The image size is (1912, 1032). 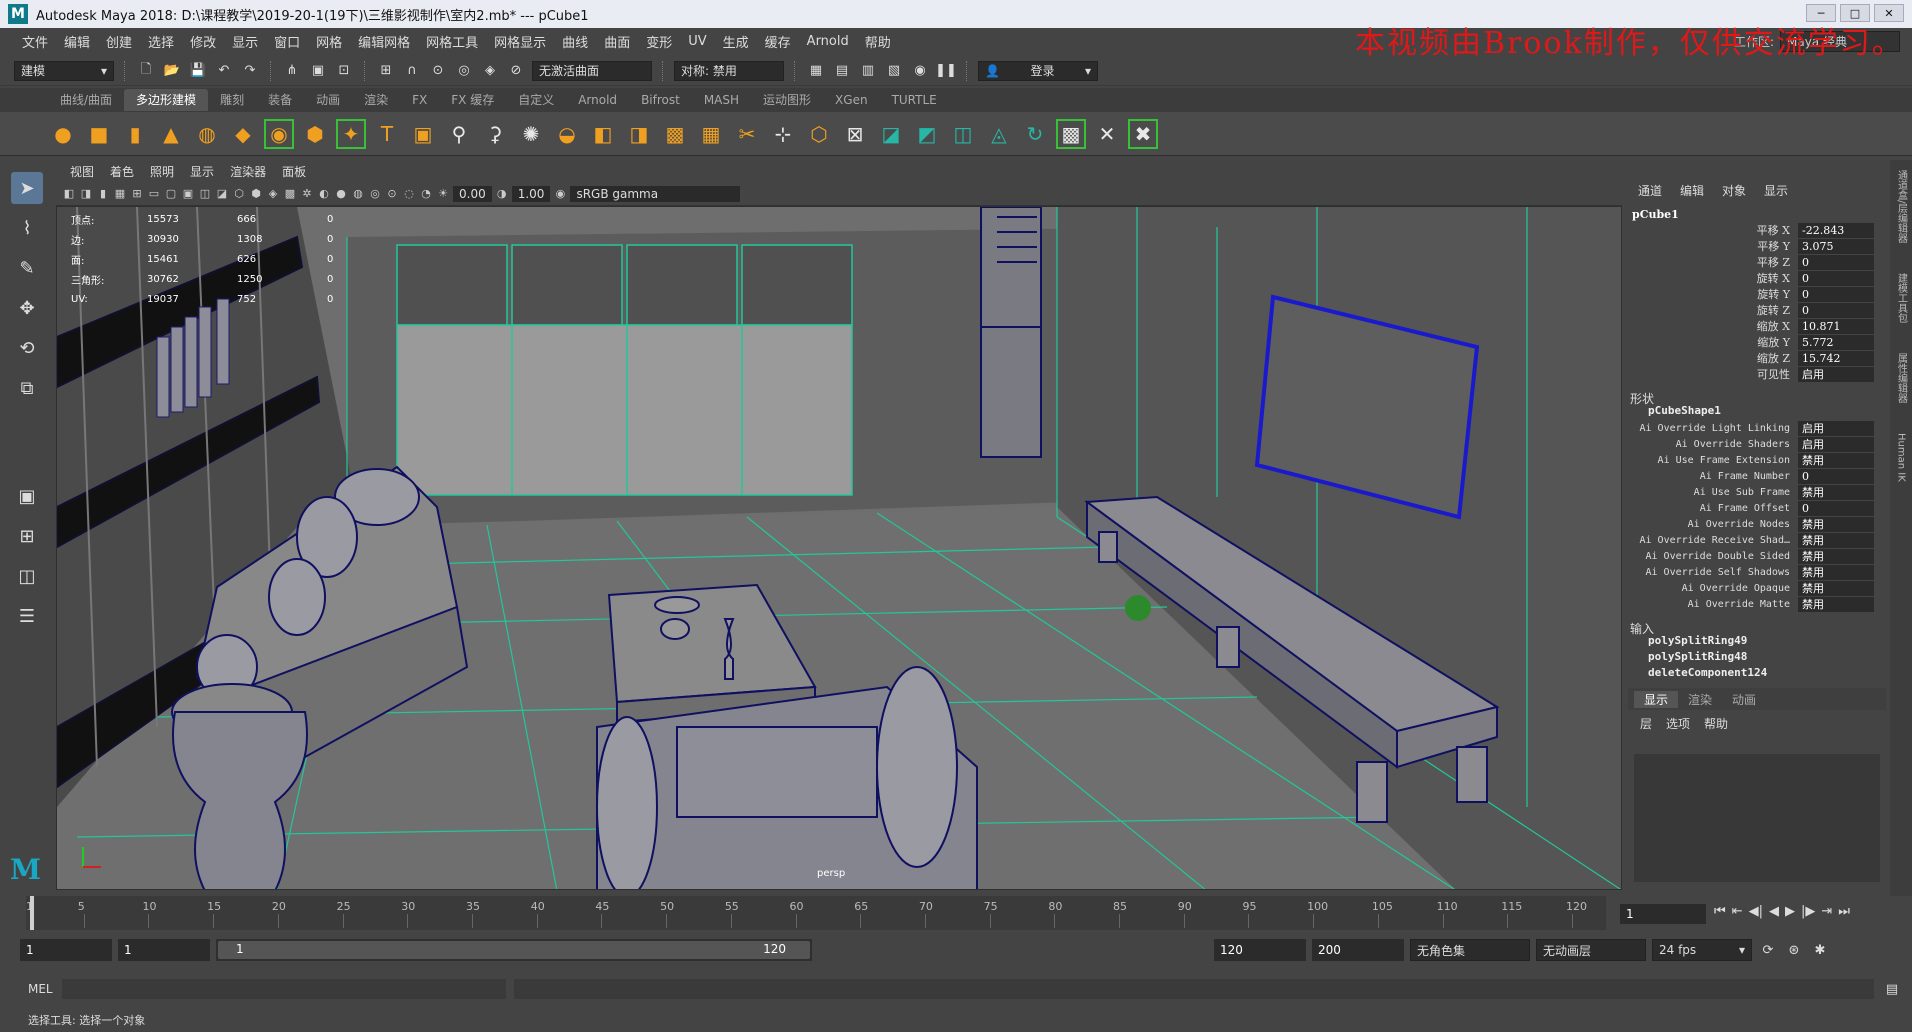 What do you see at coordinates (514, 950) in the screenshot?
I see `range-handle` at bounding box center [514, 950].